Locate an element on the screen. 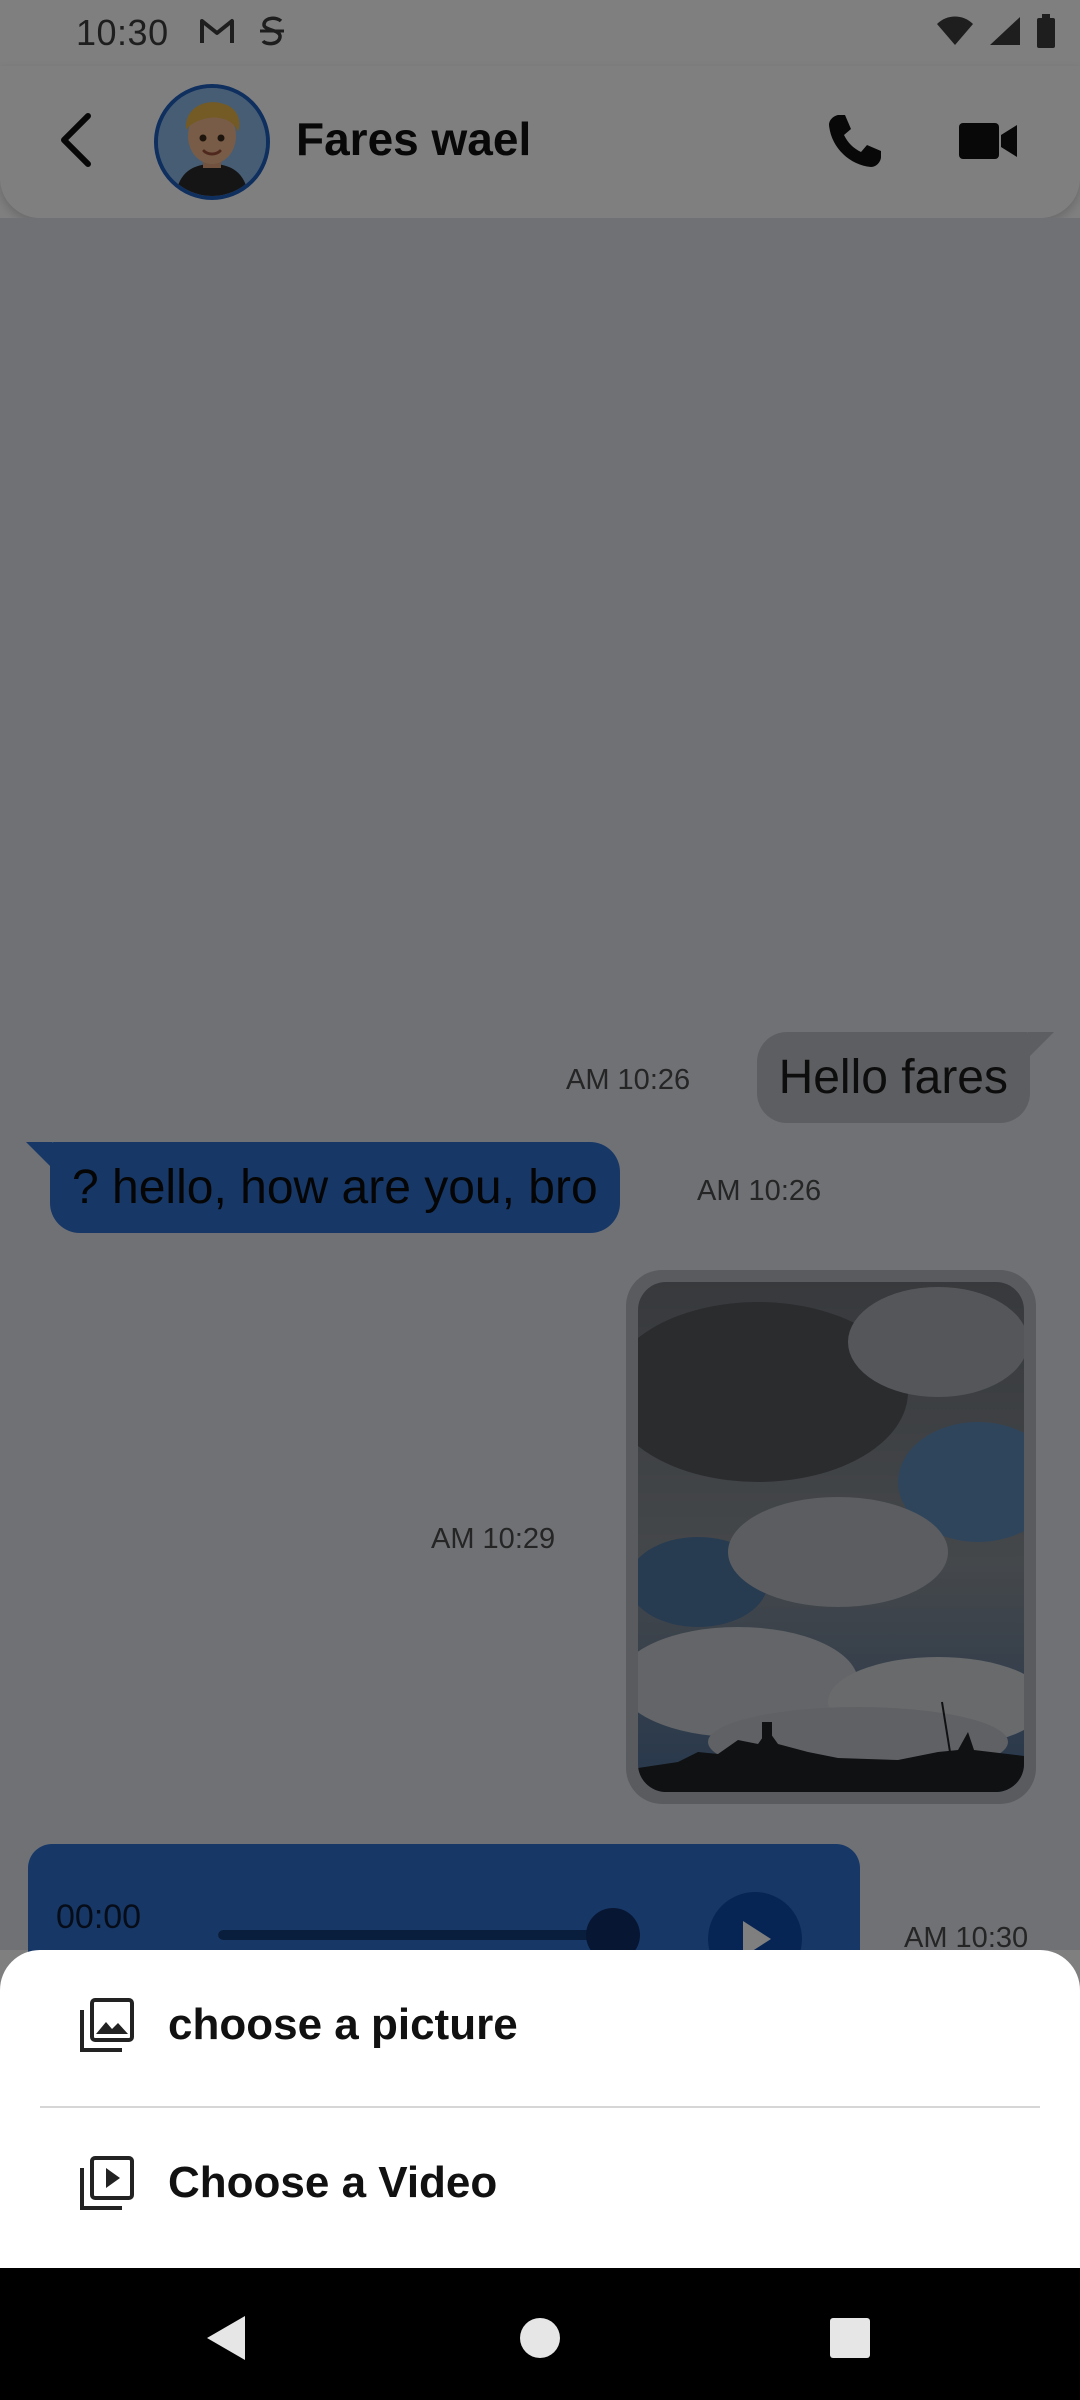  image-message-bubble is located at coordinates (831, 1537).